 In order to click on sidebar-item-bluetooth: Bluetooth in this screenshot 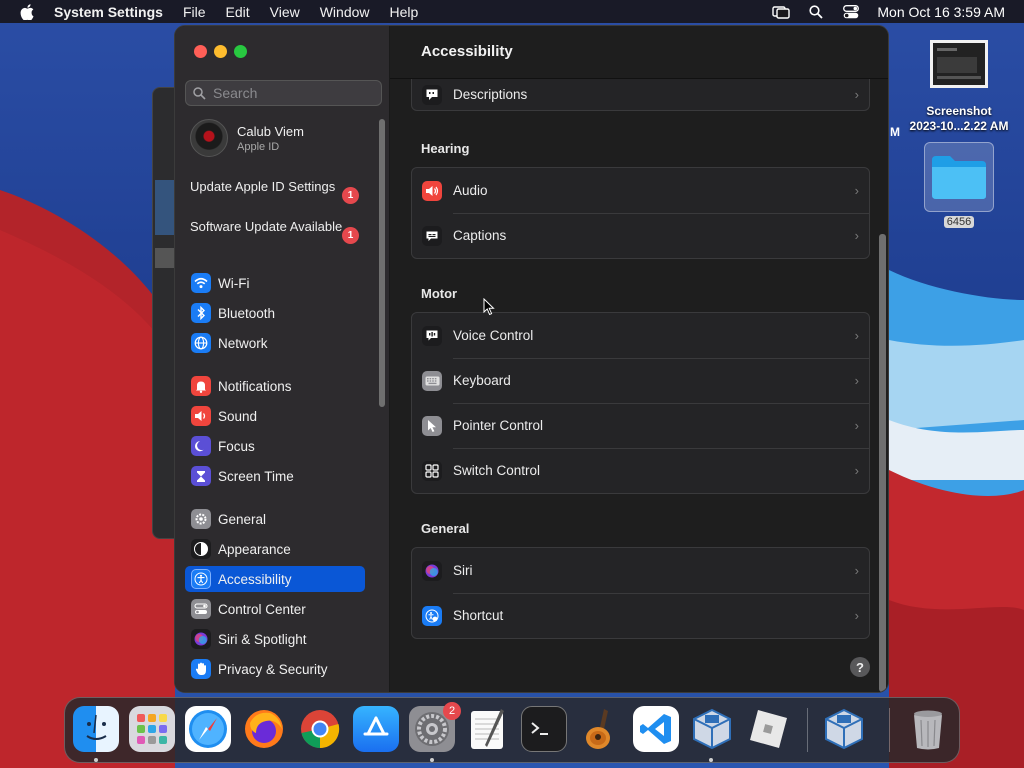, I will do `click(275, 313)`.